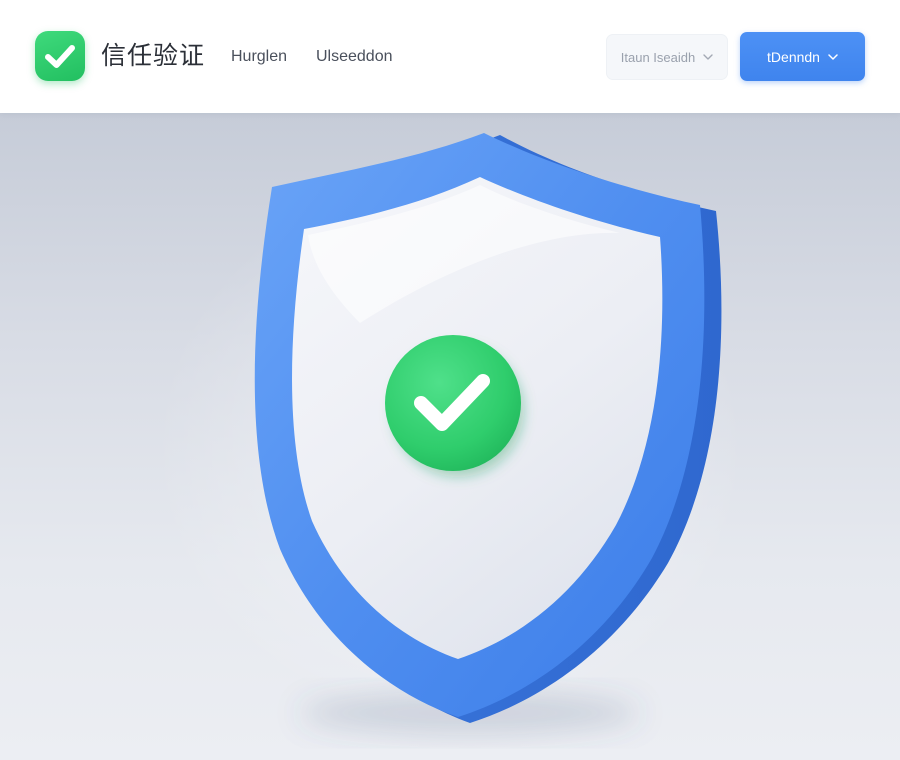 This screenshot has width=900, height=760. I want to click on primary-dropdown-button: tDenndn, so click(802, 56).